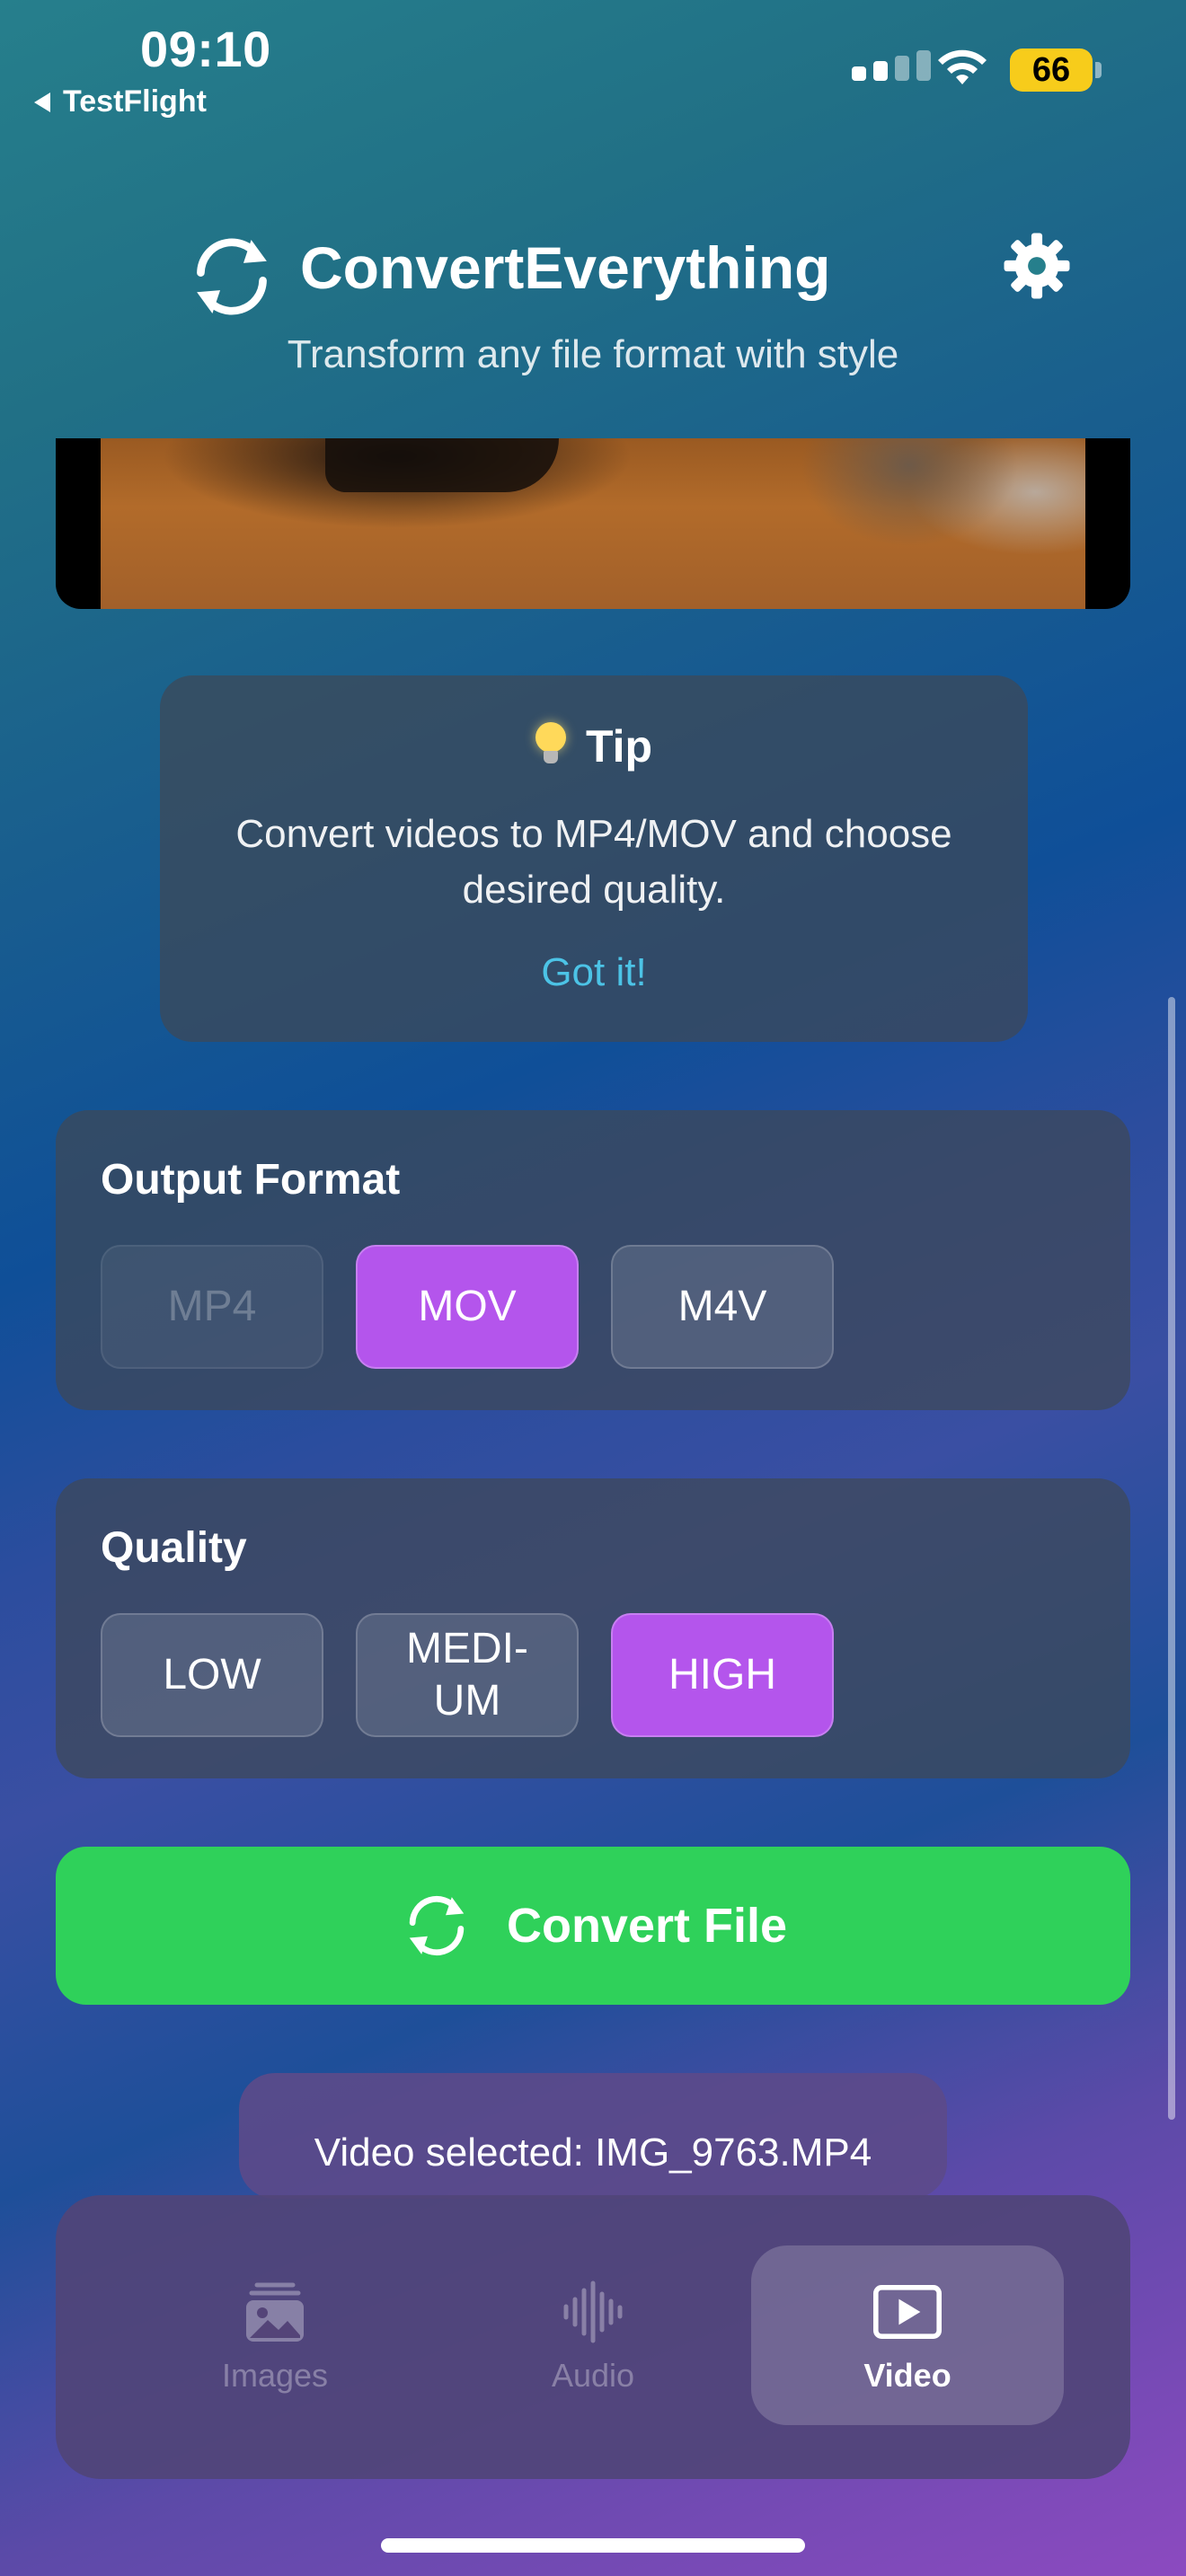 The image size is (1186, 2576). What do you see at coordinates (593, 1628) in the screenshot?
I see `quality-card: Quality LOW MEDI- UM HIGH` at bounding box center [593, 1628].